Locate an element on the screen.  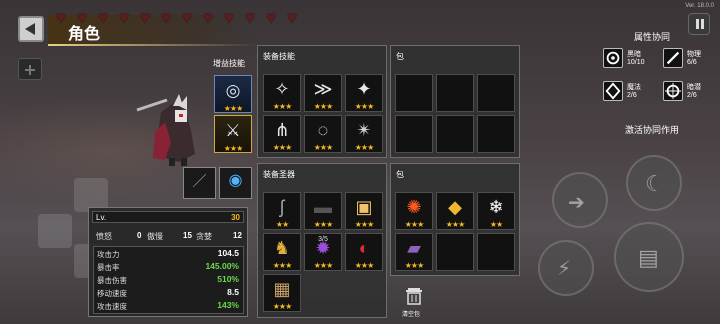
back-button is located at coordinates (31, 29).